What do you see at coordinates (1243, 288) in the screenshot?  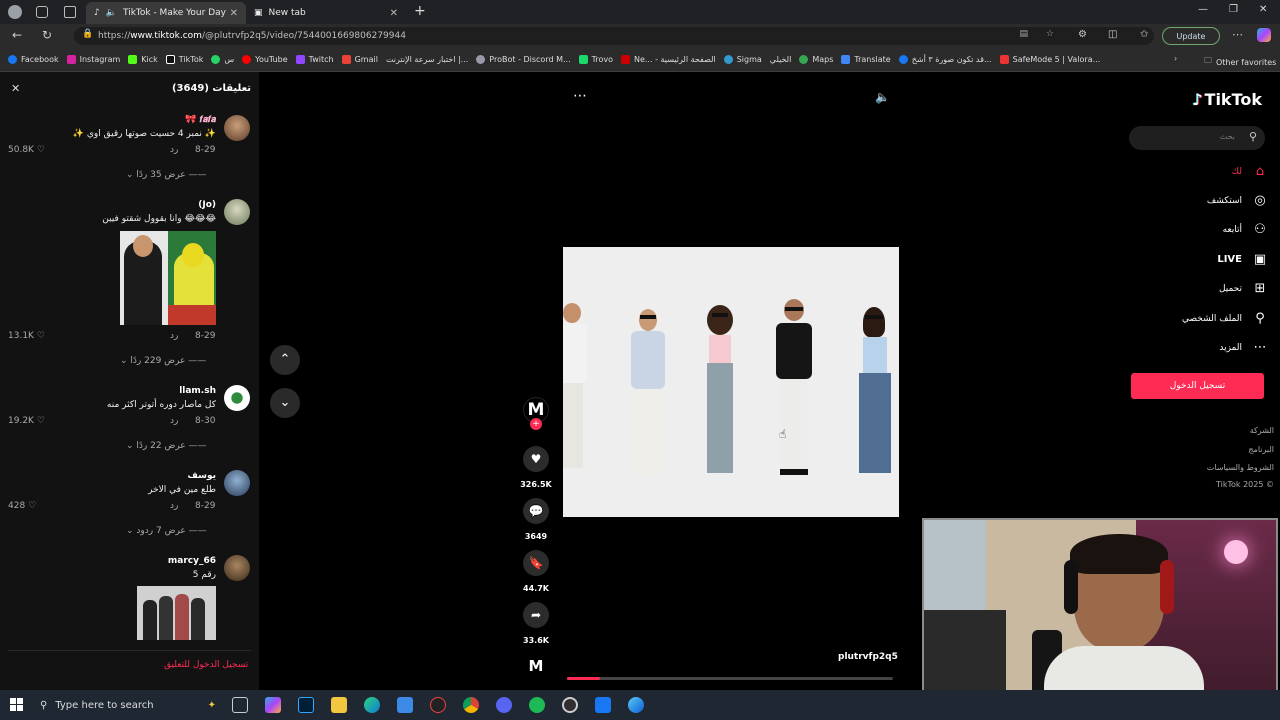 I see `sidebar-item-upload: تحميل ⊞` at bounding box center [1243, 288].